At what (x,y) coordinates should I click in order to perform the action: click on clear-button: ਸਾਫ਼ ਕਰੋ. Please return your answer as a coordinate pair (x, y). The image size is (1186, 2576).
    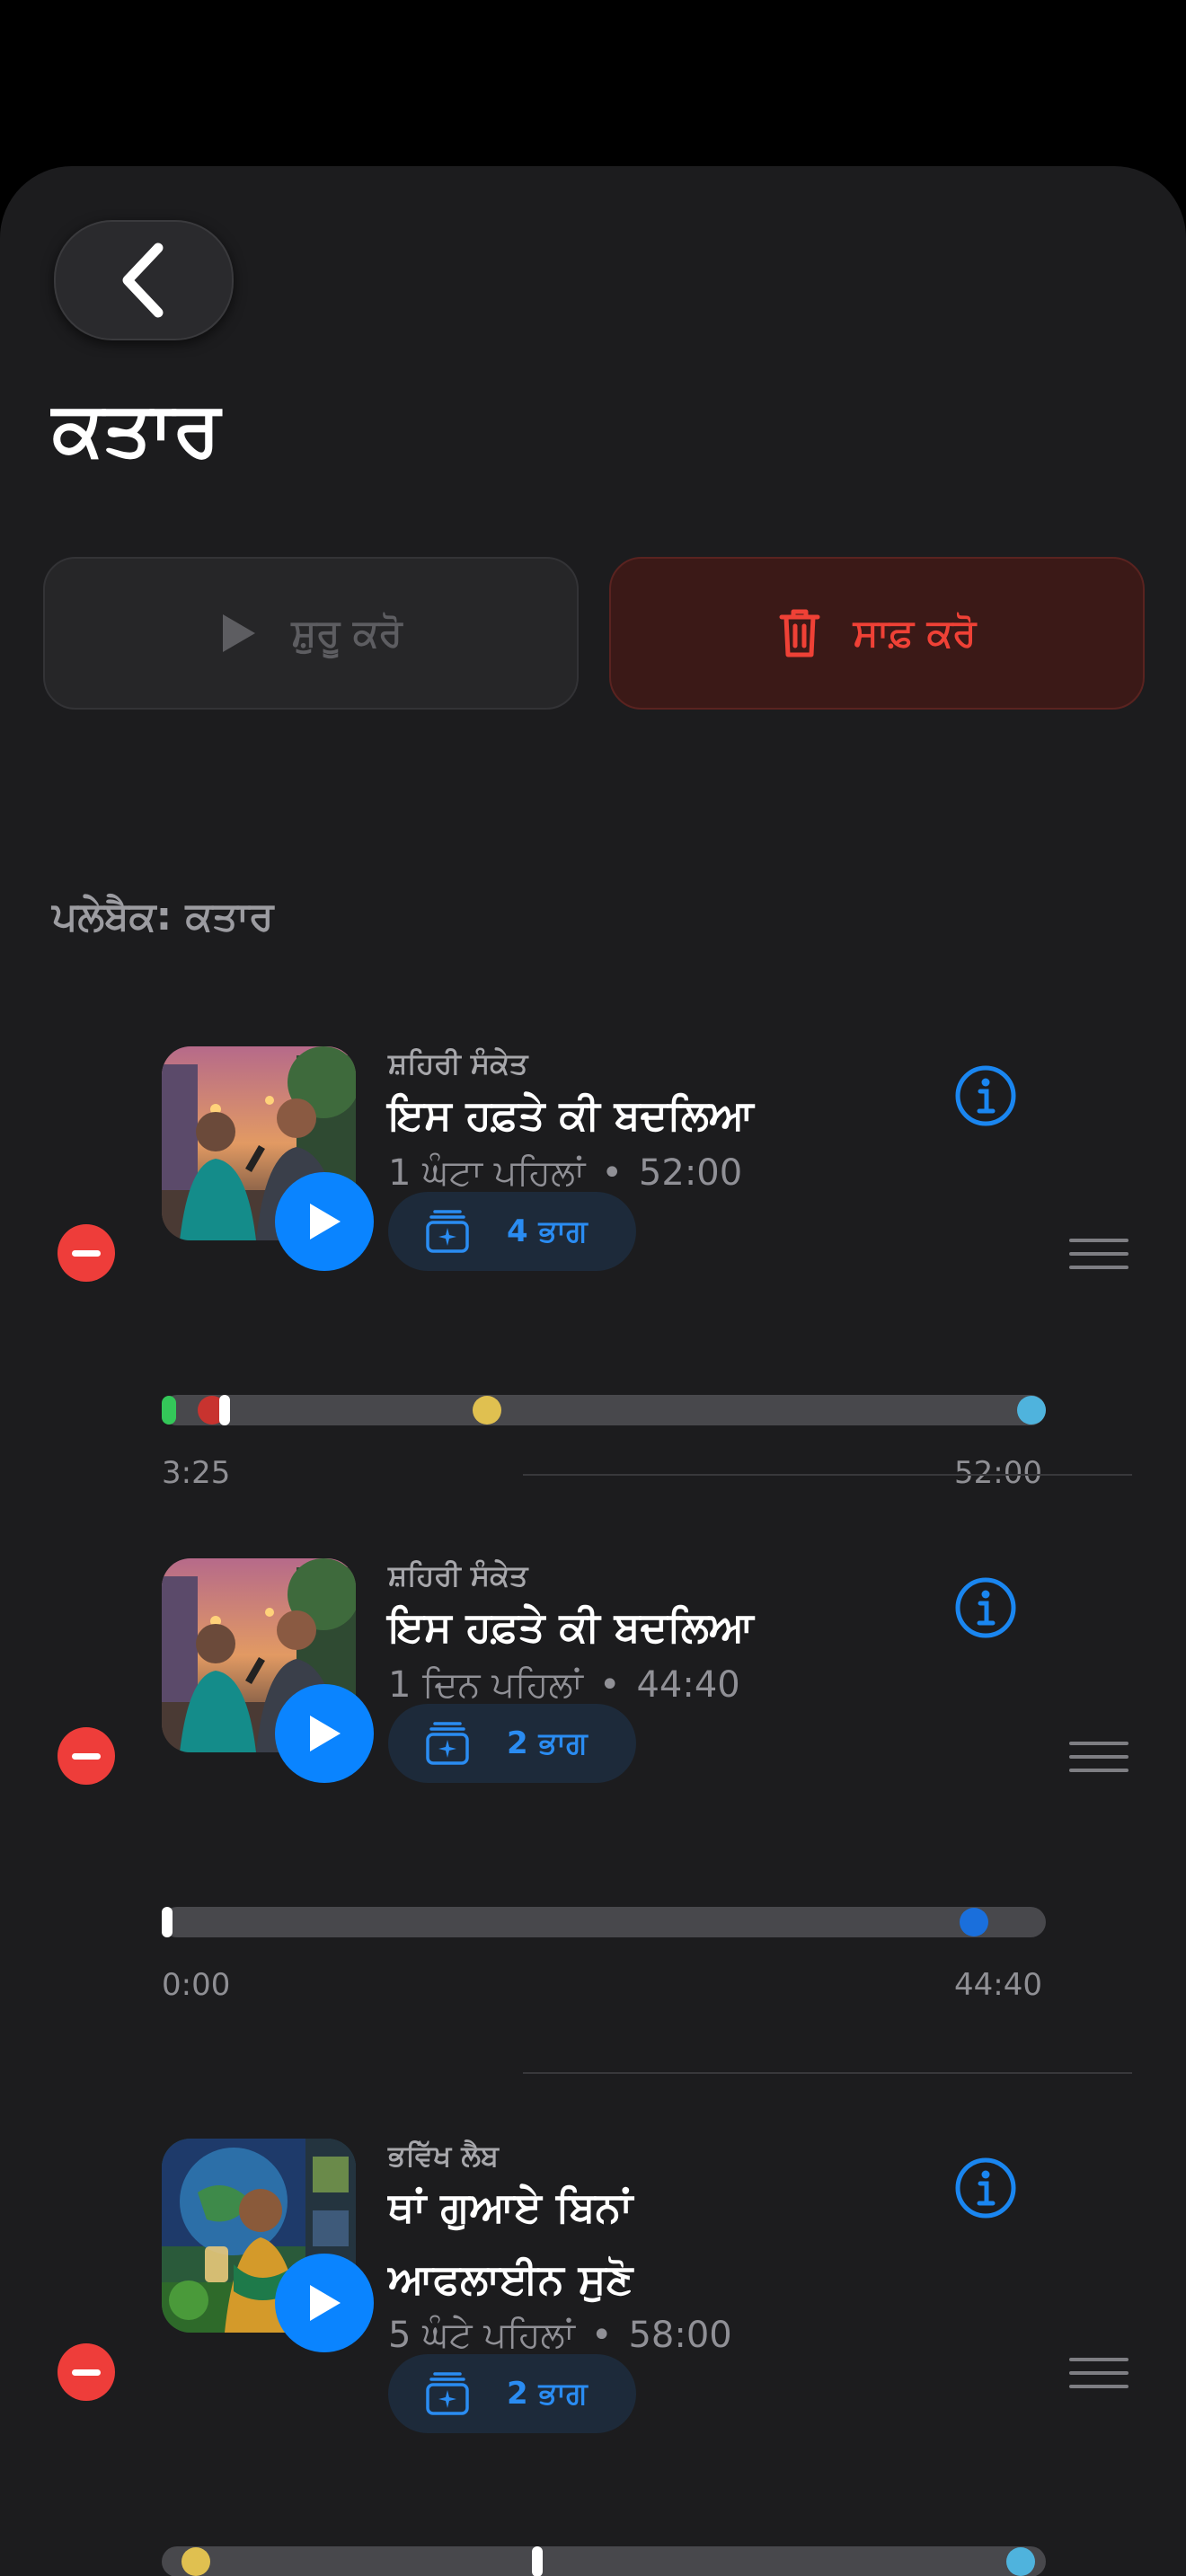
    Looking at the image, I should click on (877, 633).